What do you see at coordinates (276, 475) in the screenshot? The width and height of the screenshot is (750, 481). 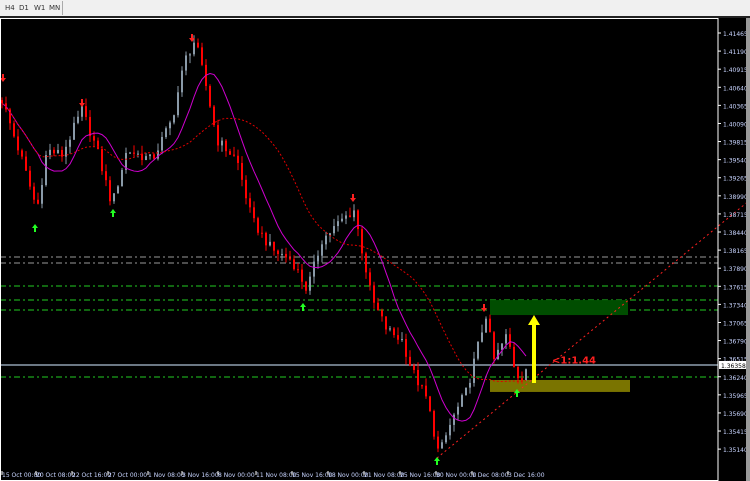 I see `x-tick-label: 11 Nov 08:00` at bounding box center [276, 475].